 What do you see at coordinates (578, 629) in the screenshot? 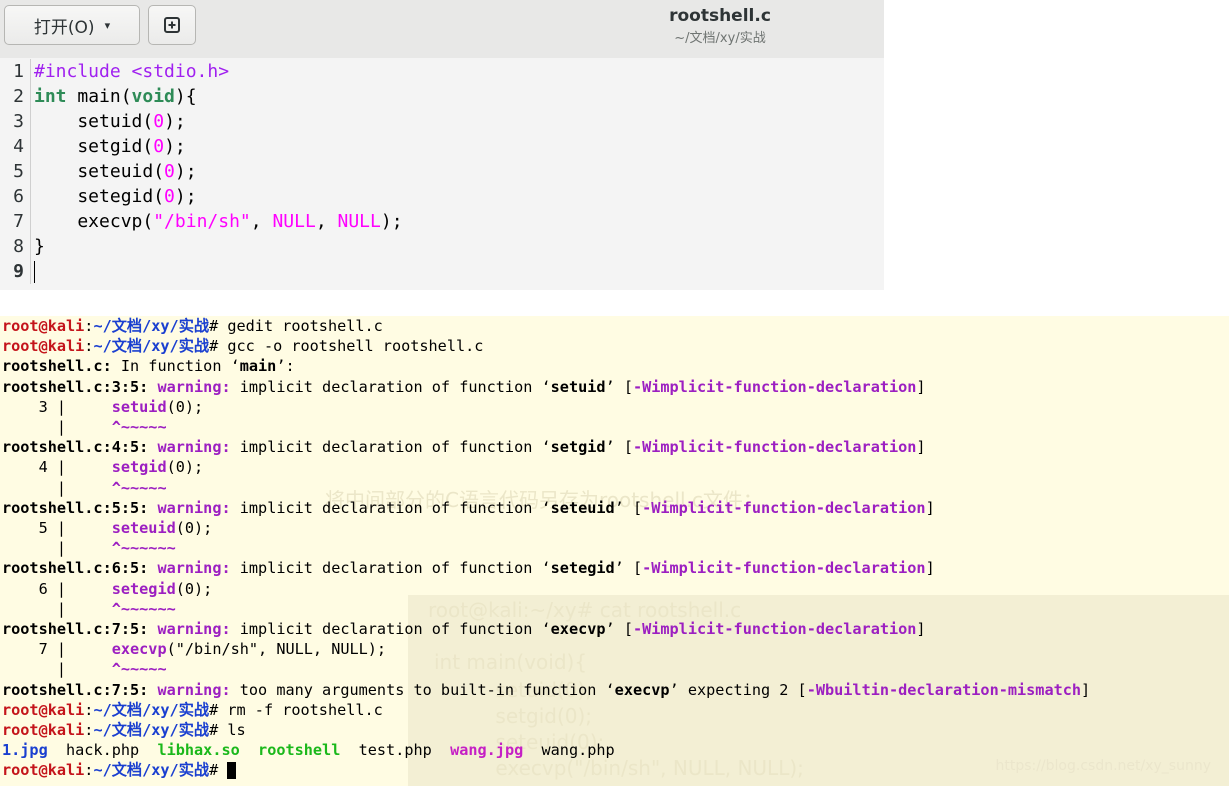
I see `terminal-token: execvp` at bounding box center [578, 629].